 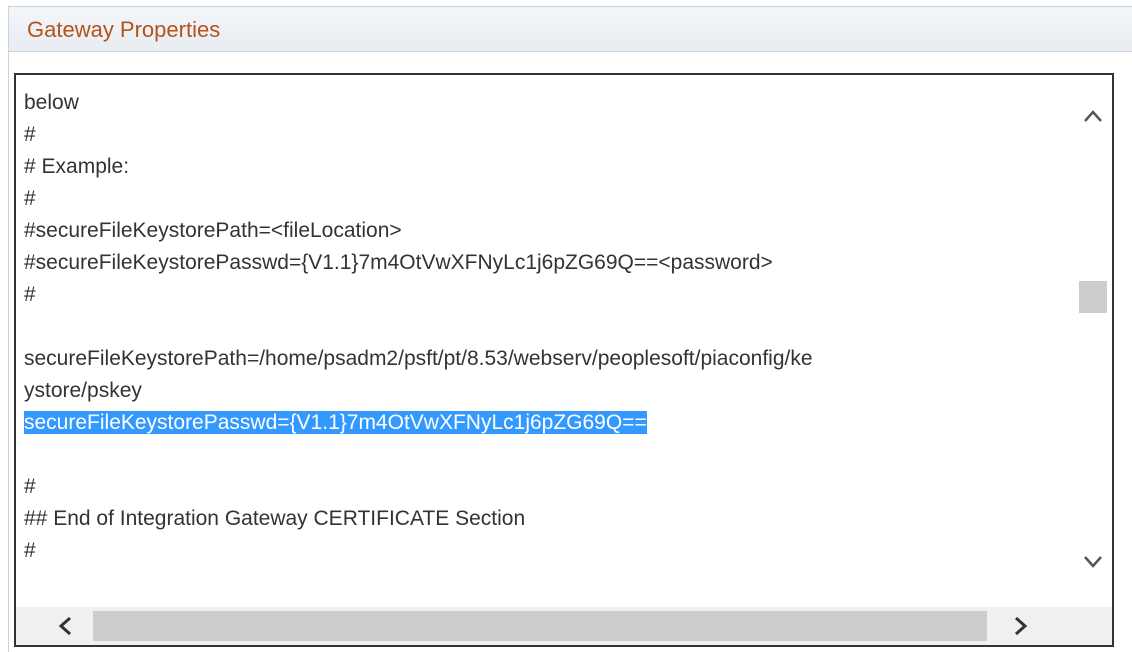 What do you see at coordinates (65, 626) in the screenshot?
I see `chevron-left-icon` at bounding box center [65, 626].